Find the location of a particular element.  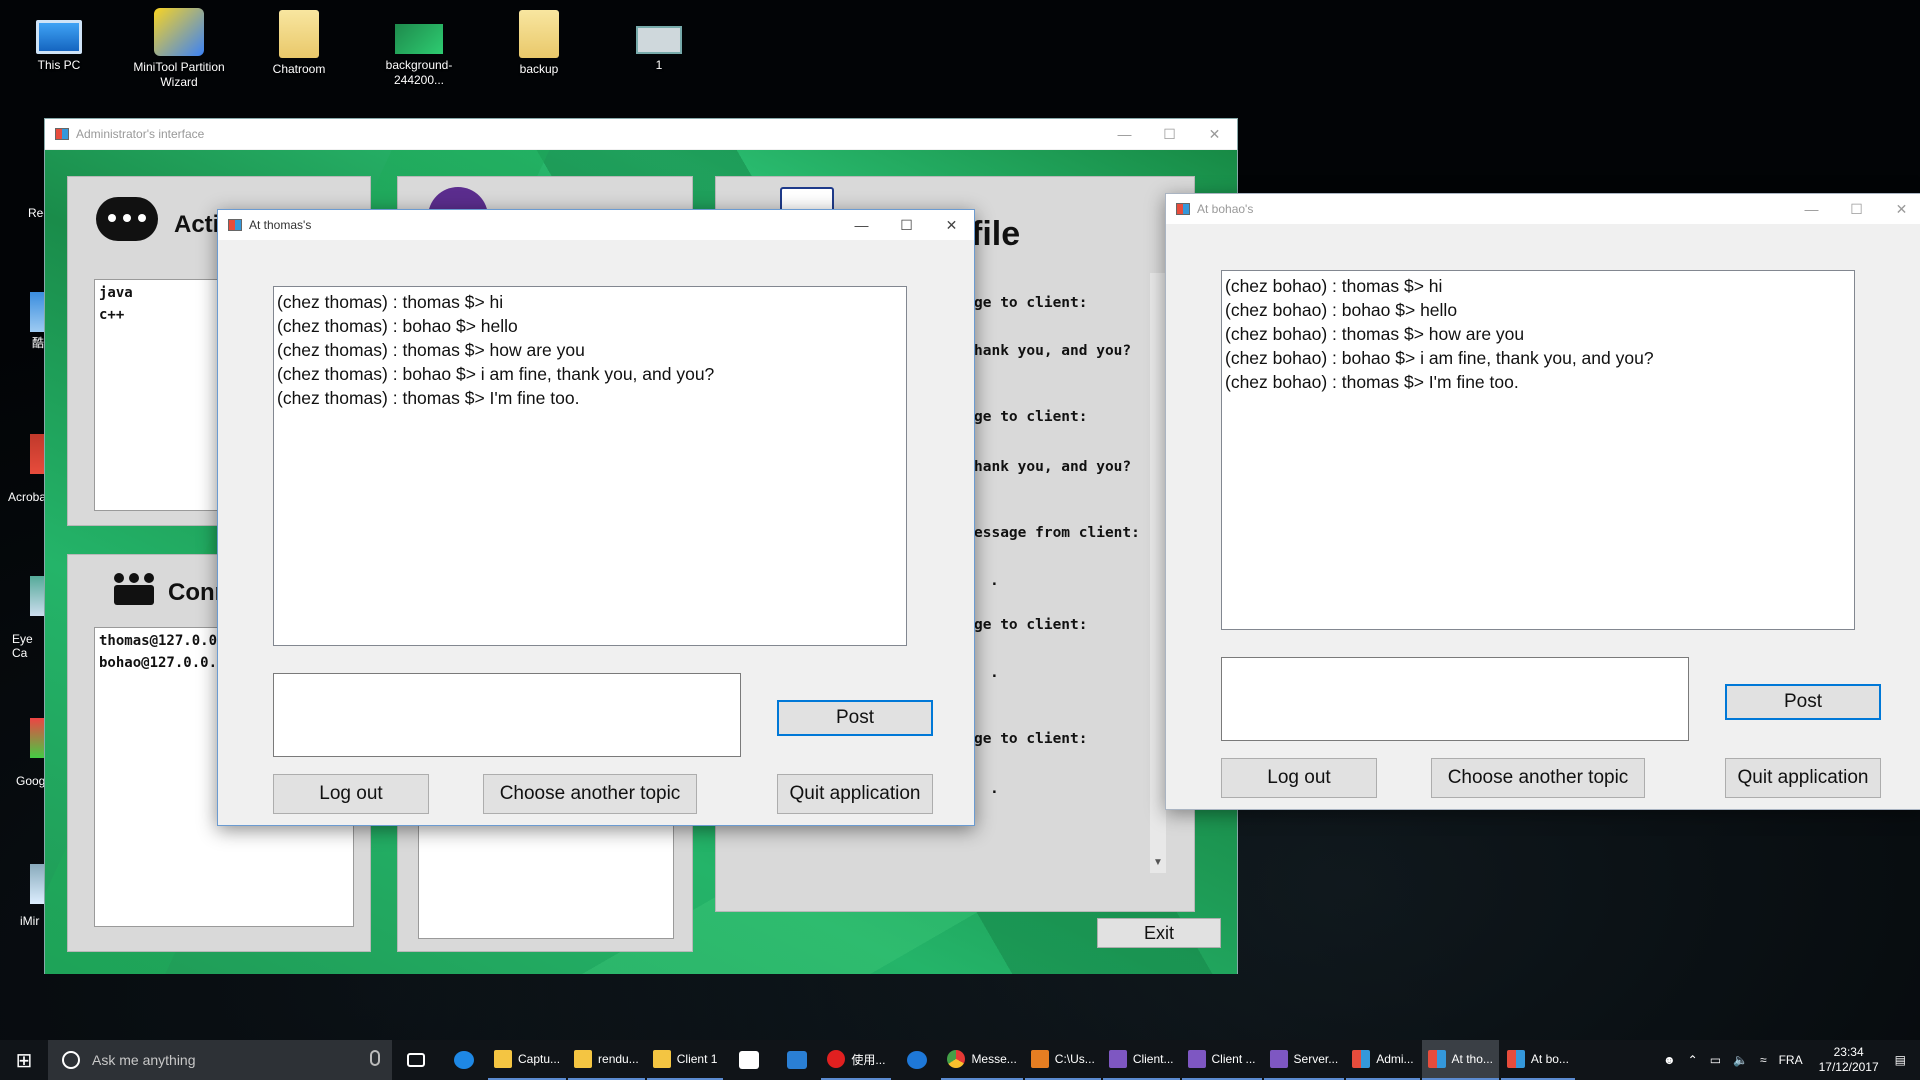

chat-message: (chez bohao) : bohao $> hello is located at coordinates (1341, 310).